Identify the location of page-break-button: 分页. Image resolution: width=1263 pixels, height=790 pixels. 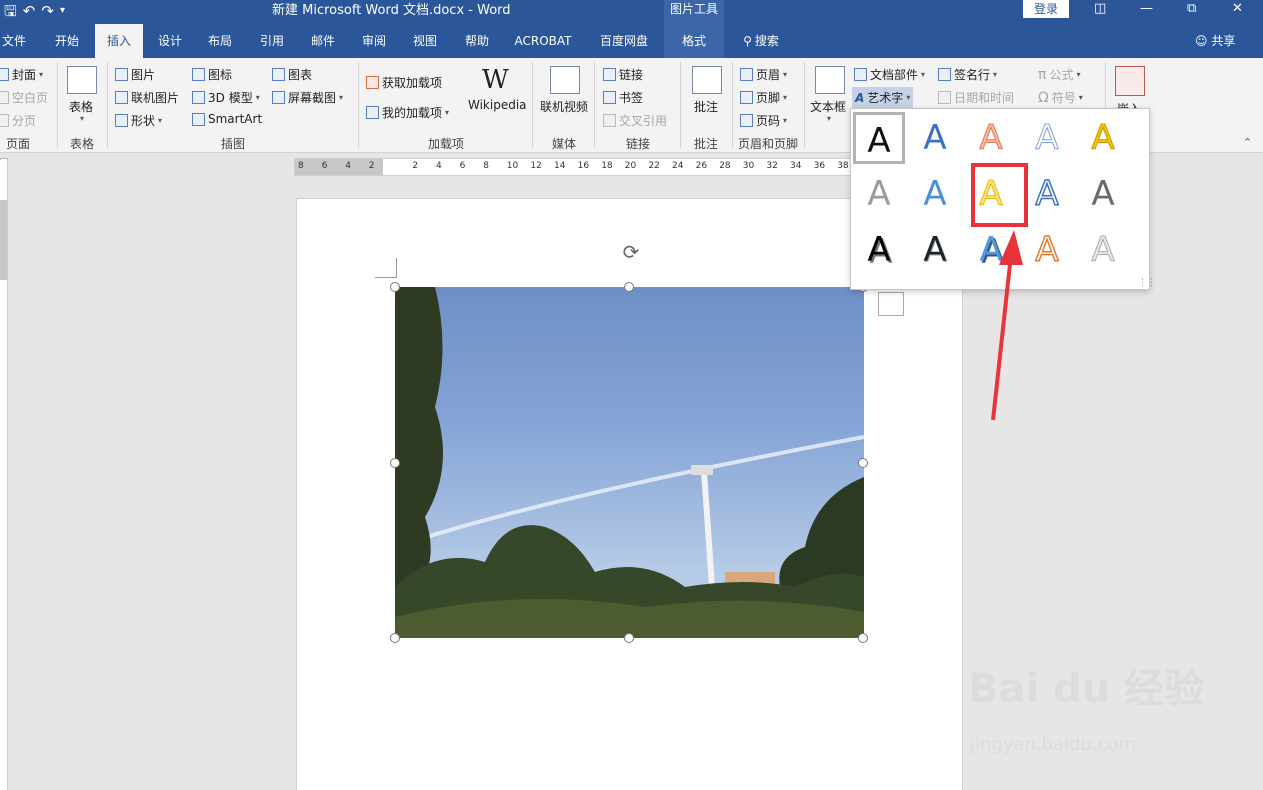
(18, 120).